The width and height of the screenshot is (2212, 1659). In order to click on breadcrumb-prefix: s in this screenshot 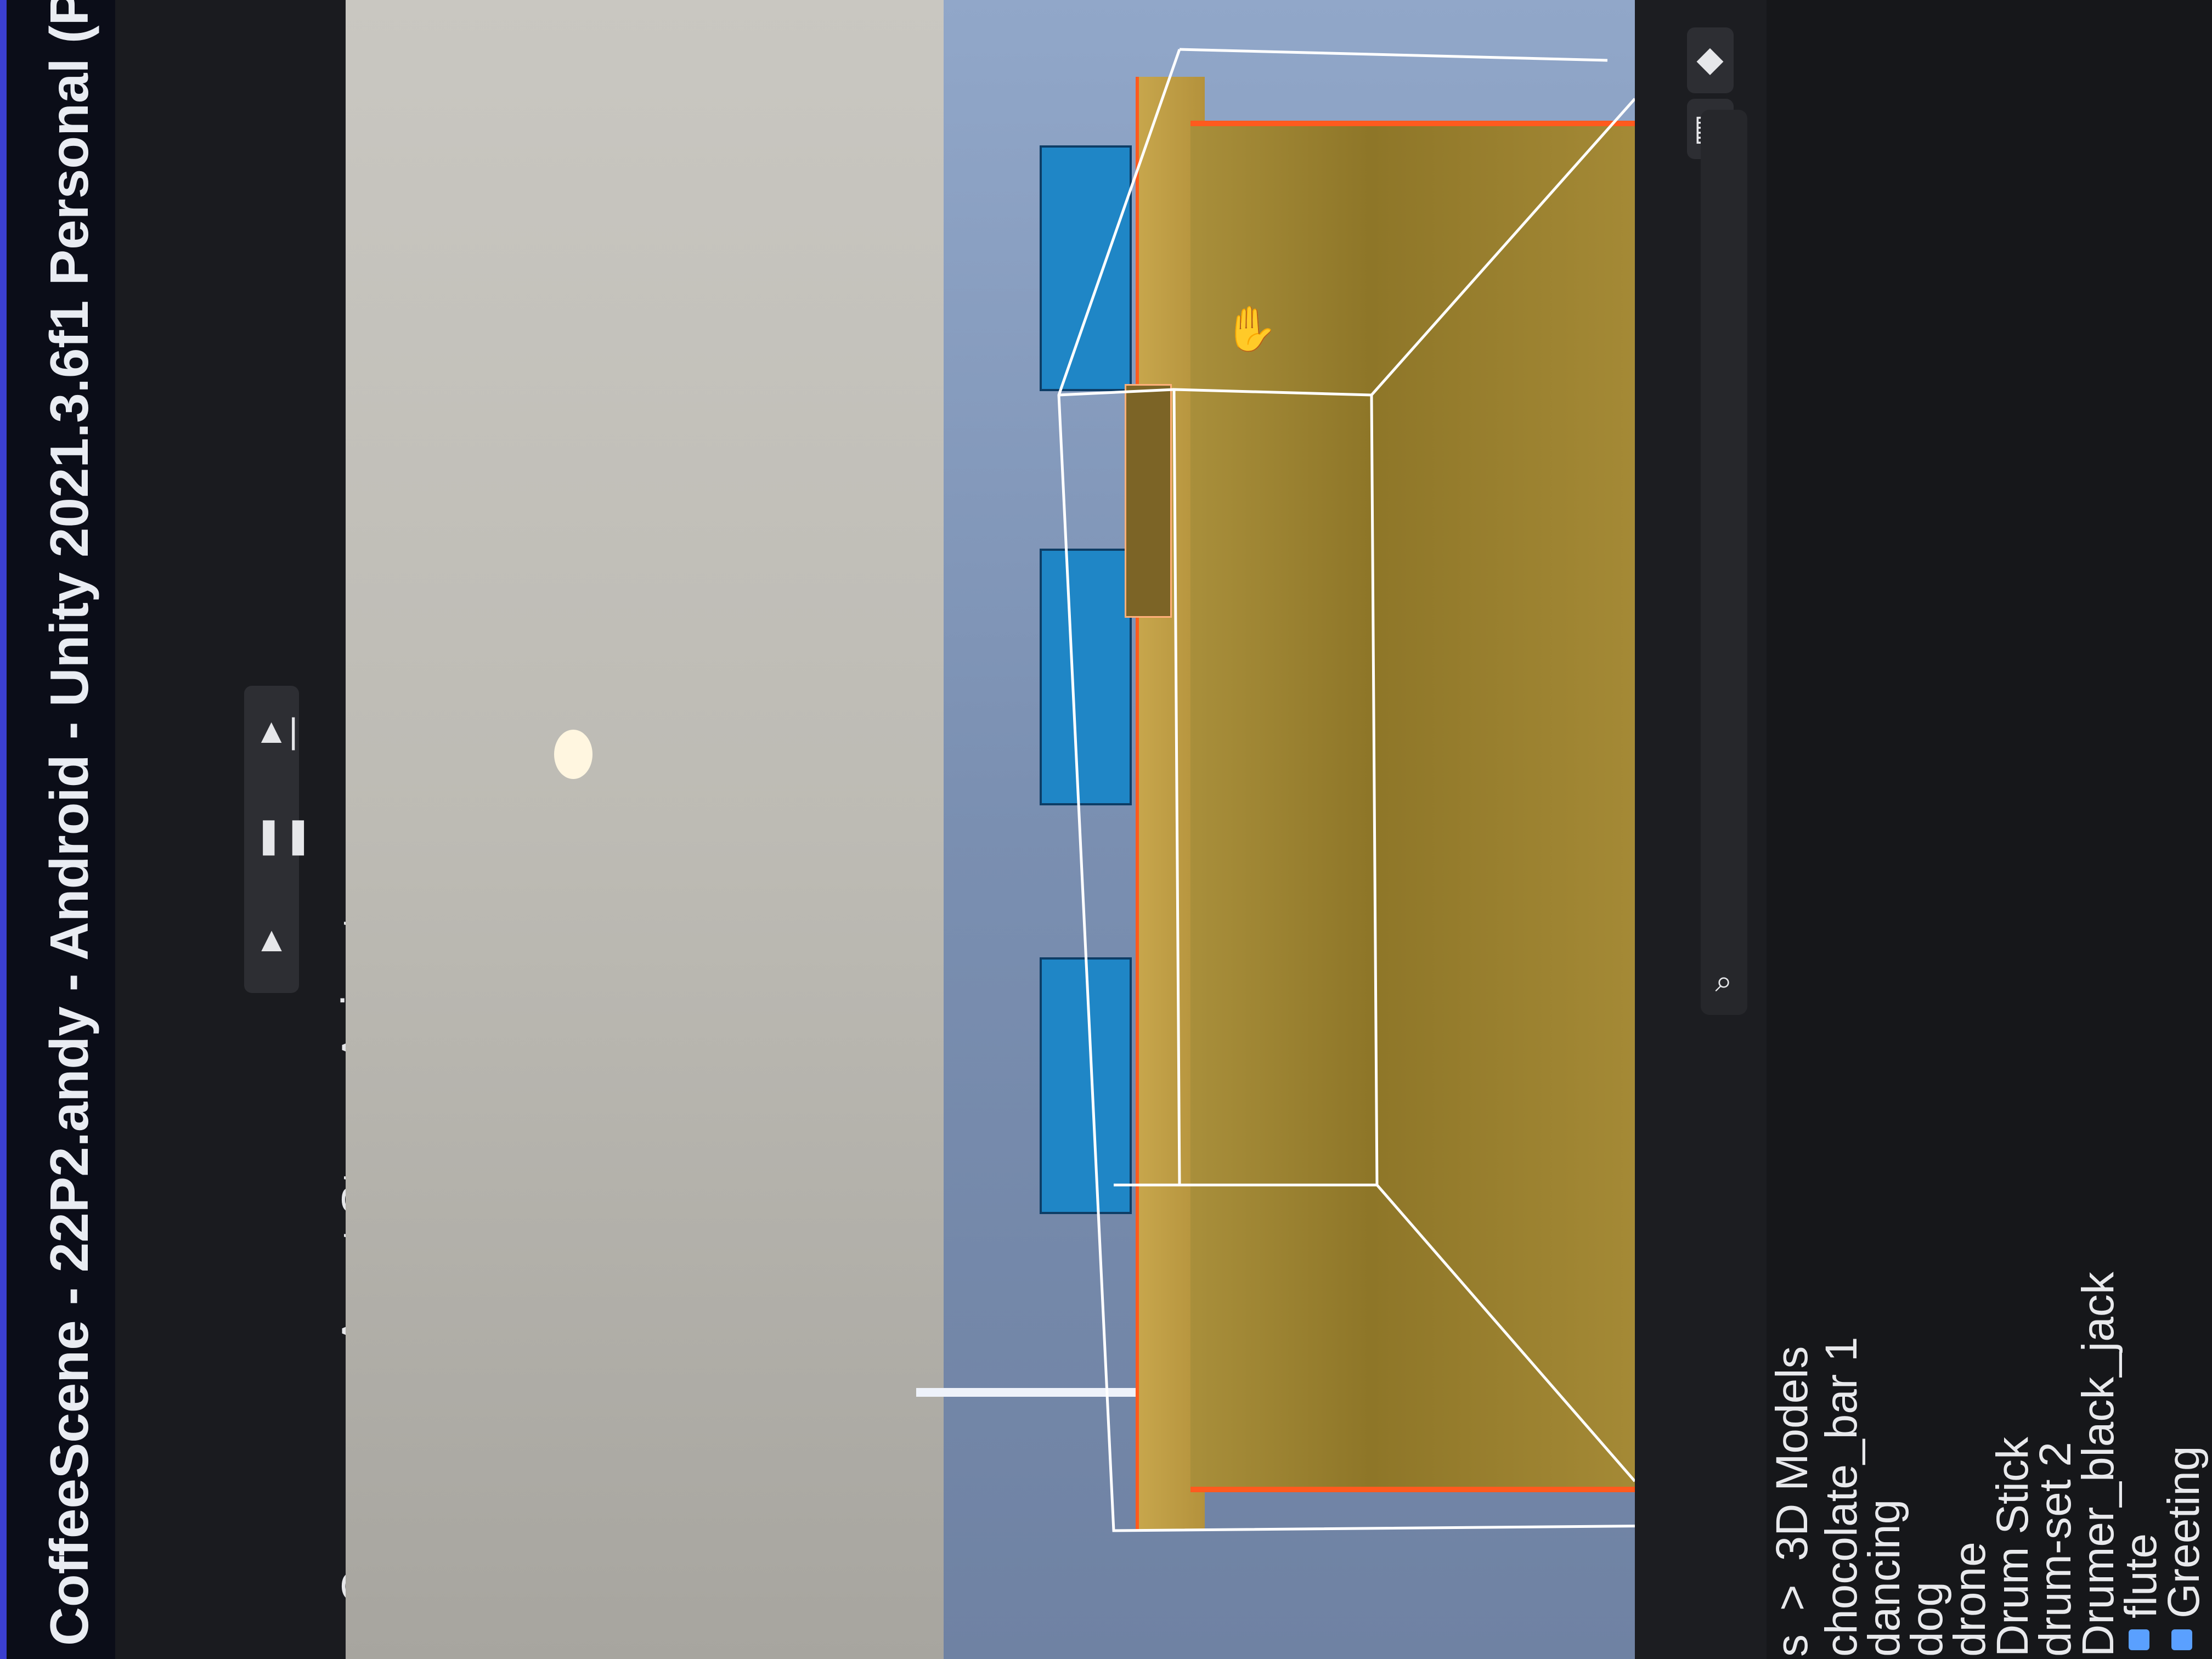, I will do `click(1792, 1645)`.